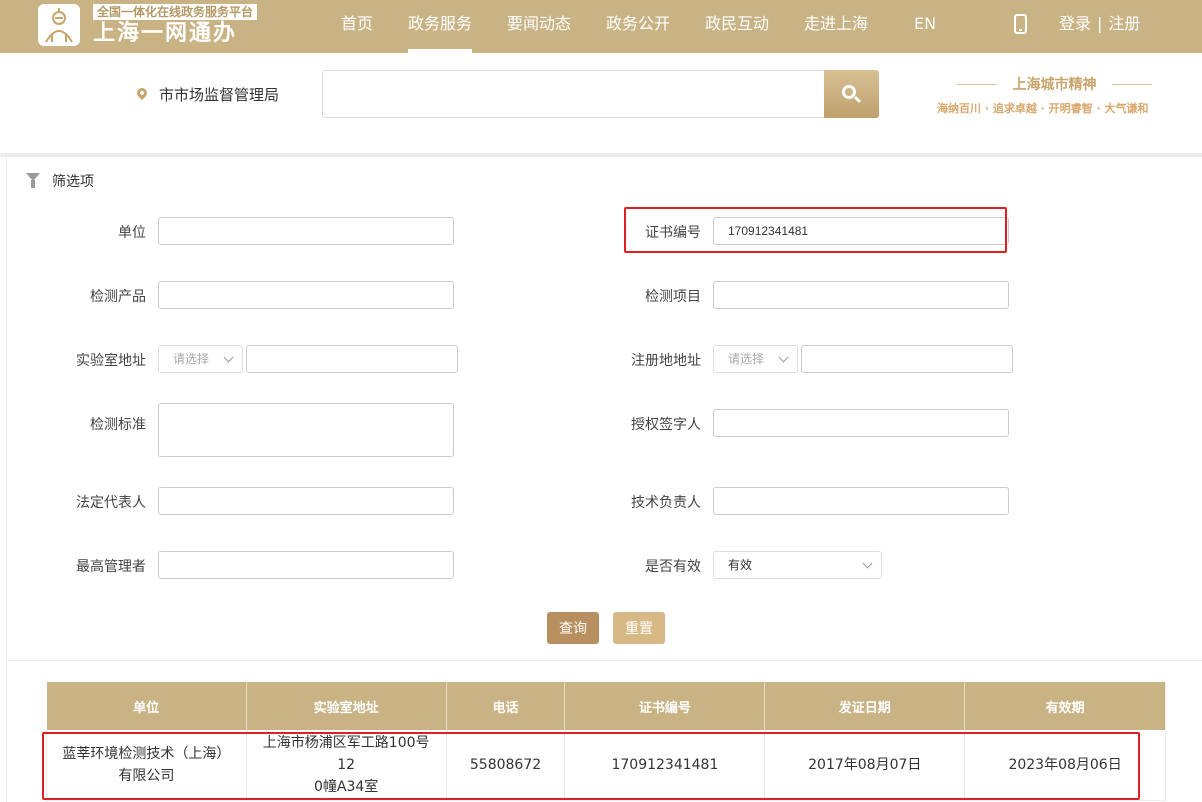  What do you see at coordinates (673, 233) in the screenshot?
I see `cert-no-label: 证书编号` at bounding box center [673, 233].